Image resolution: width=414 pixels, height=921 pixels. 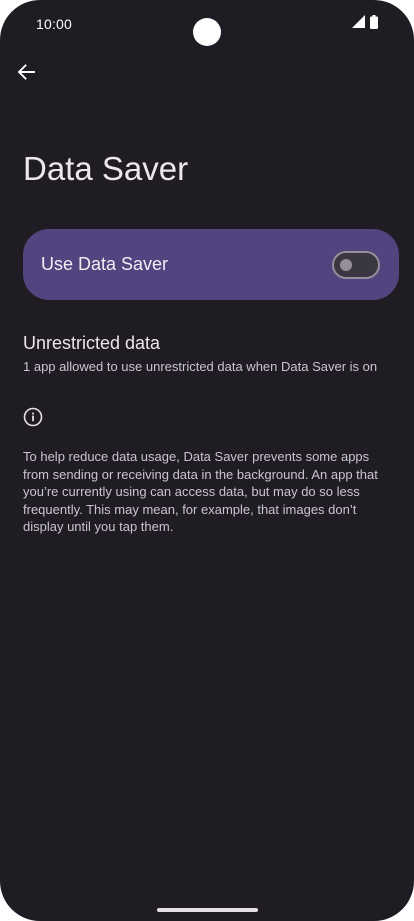 I want to click on use-data-saver-switch-bar: Use Data Saver, so click(x=211, y=264).